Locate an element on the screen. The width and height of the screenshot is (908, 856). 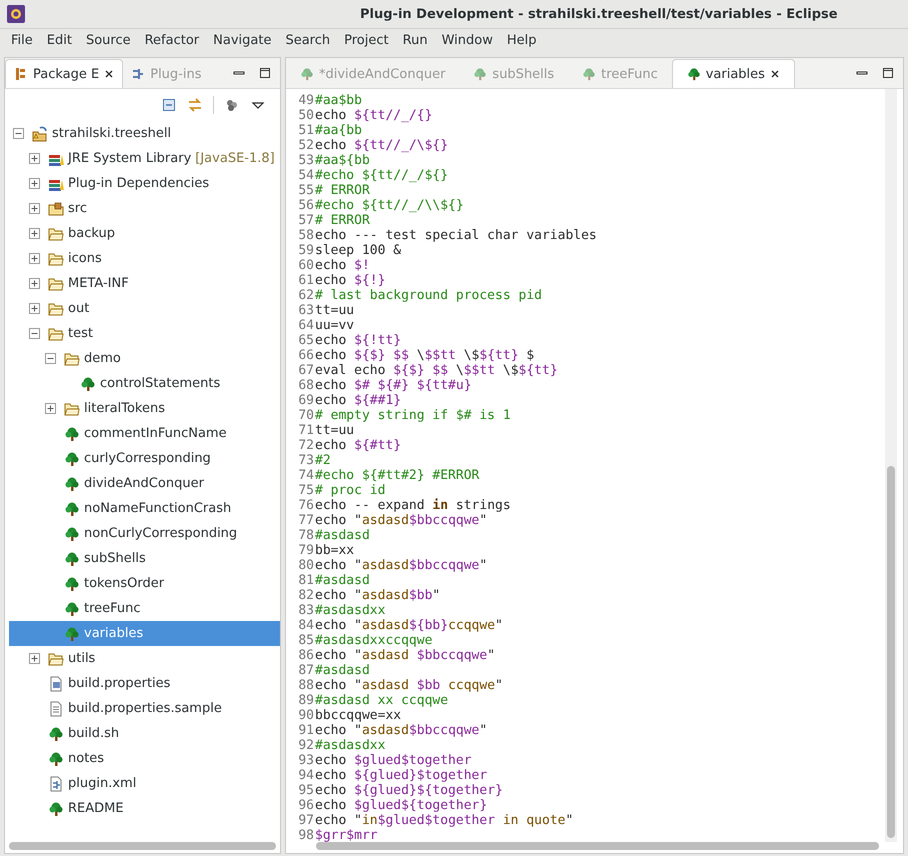
tree-item: README is located at coordinates (144, 808).